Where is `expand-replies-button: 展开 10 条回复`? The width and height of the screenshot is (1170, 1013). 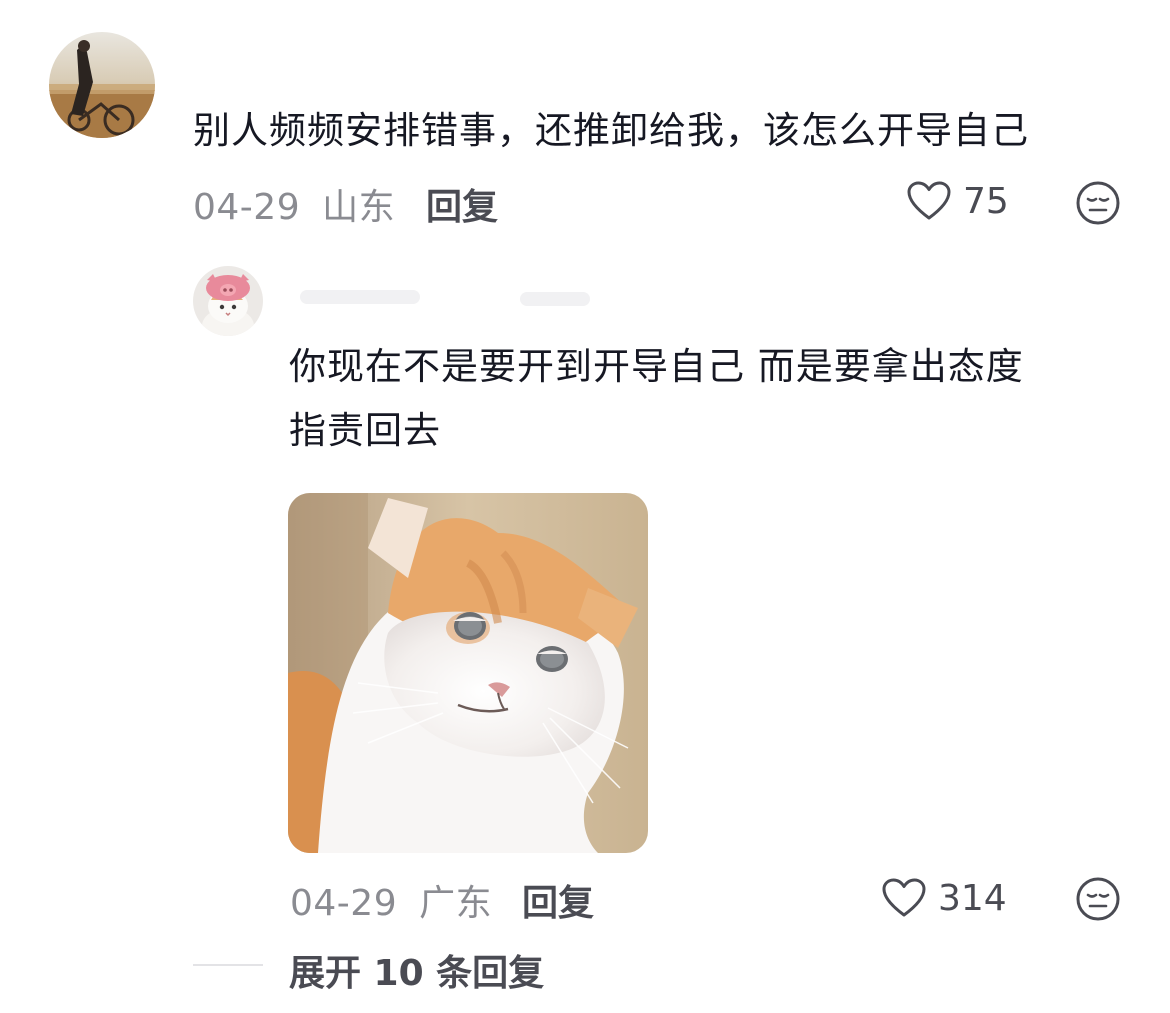 expand-replies-button: 展开 10 条回复 is located at coordinates (416, 970).